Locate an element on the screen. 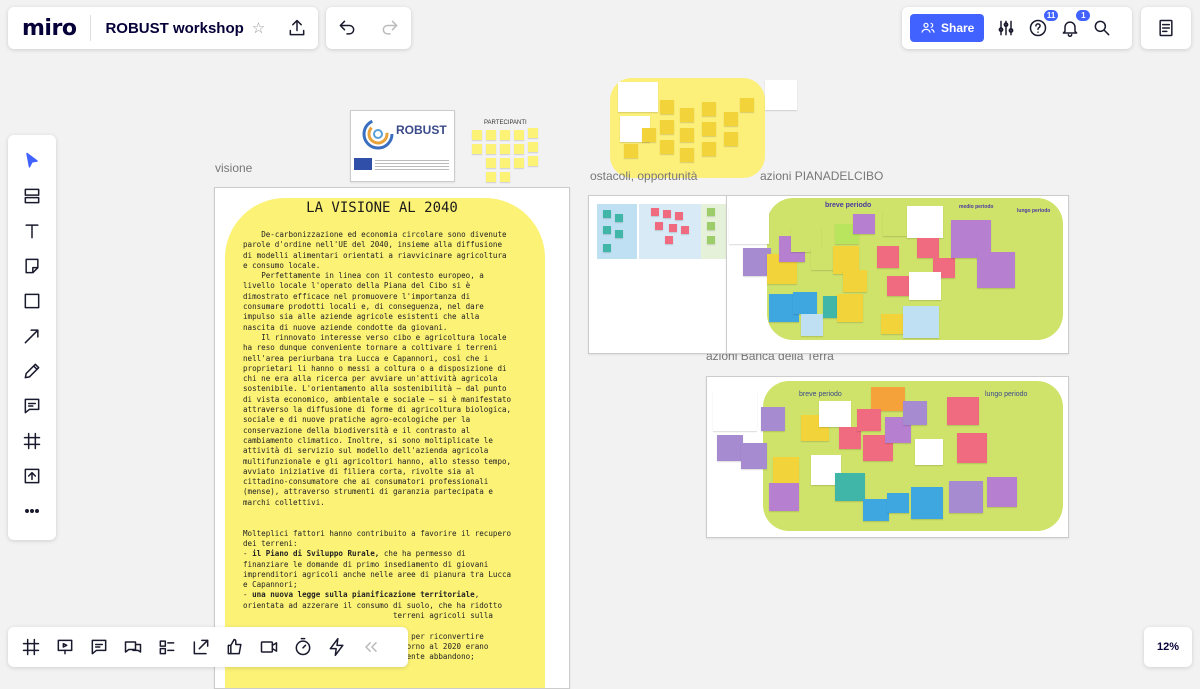 The height and width of the screenshot is (689, 1200). partecipanti-stickies is located at coordinates (505, 157).